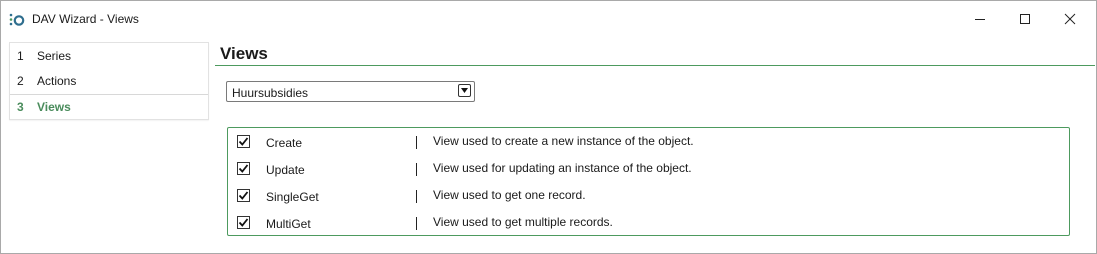 The width and height of the screenshot is (1097, 254). Describe the element at coordinates (509, 195) in the screenshot. I see `view-description: View used to get one record.` at that location.